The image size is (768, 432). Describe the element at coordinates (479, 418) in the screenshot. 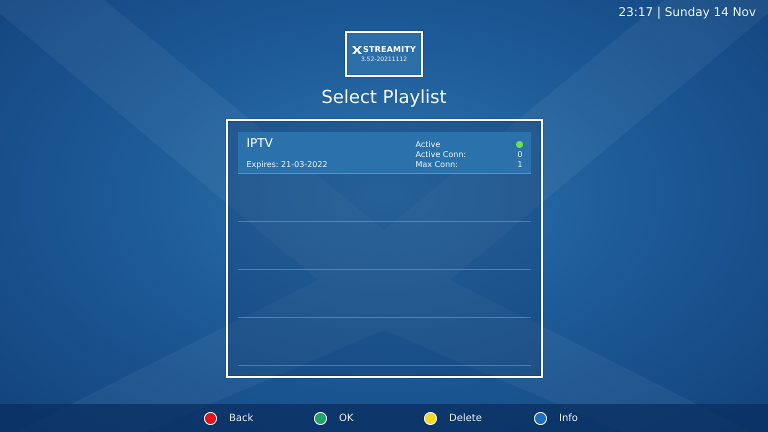

I see `color-key-button: Delete` at that location.